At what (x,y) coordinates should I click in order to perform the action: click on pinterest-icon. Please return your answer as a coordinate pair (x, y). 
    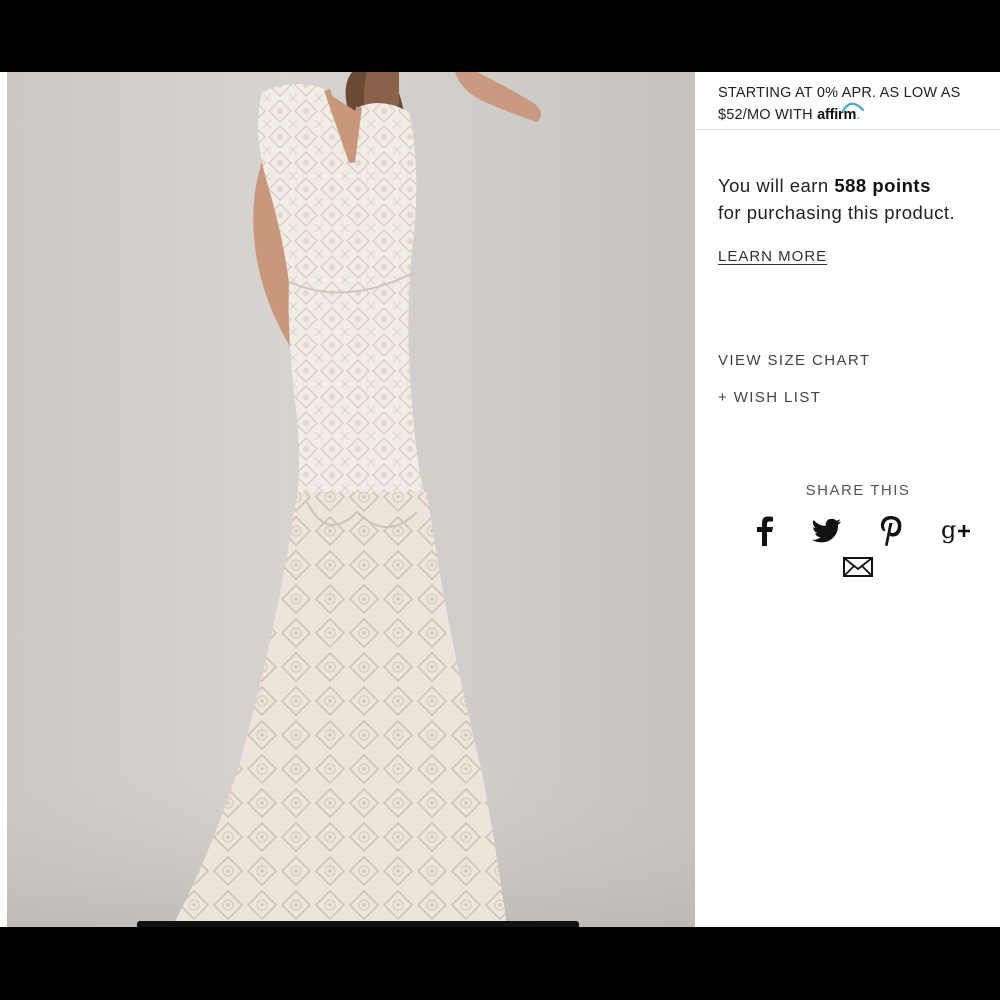
    Looking at the image, I should click on (891, 531).